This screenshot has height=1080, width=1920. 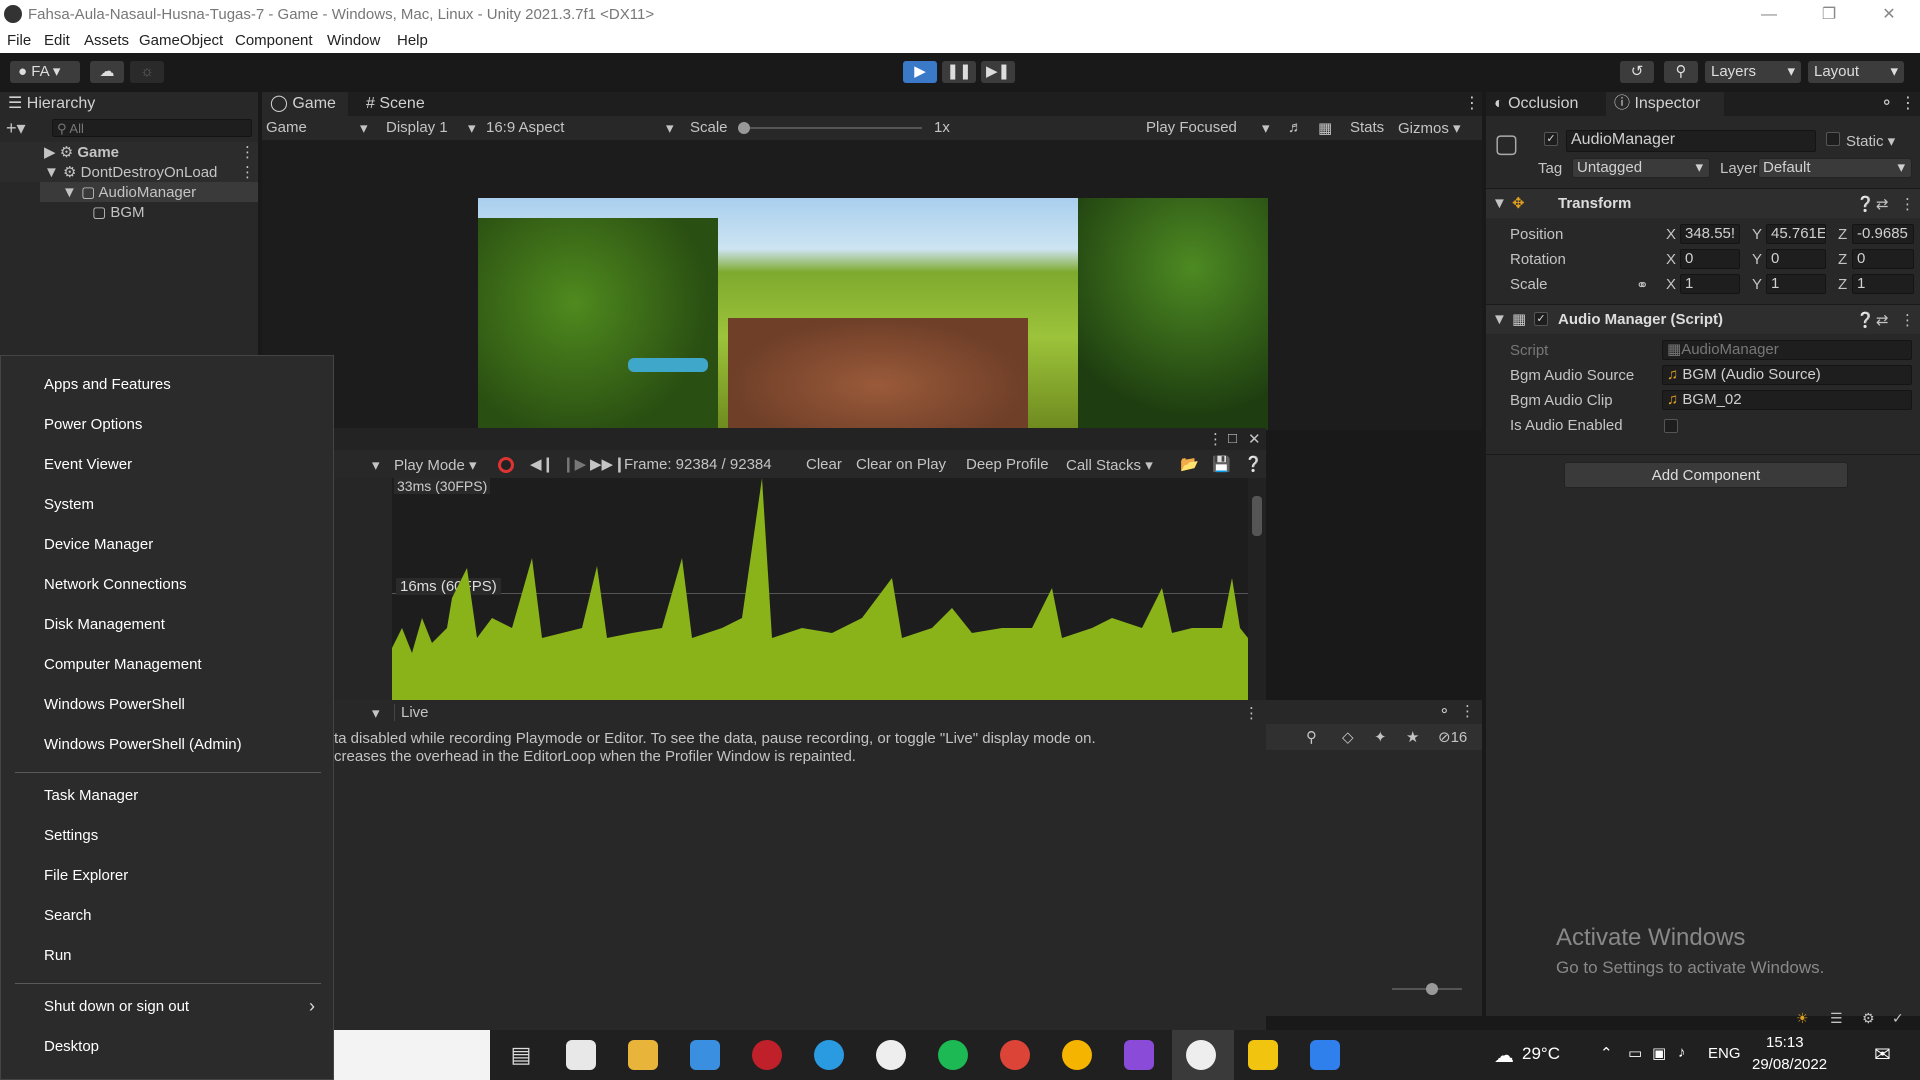 I want to click on bgm-source-field: ♫ BGM (Audio Source), so click(x=1787, y=375).